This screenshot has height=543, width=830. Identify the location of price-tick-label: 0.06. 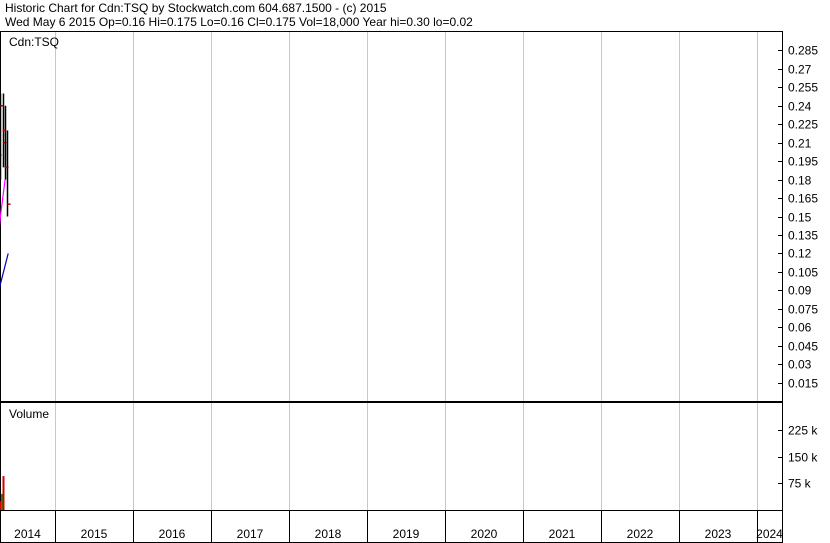
(800, 328).